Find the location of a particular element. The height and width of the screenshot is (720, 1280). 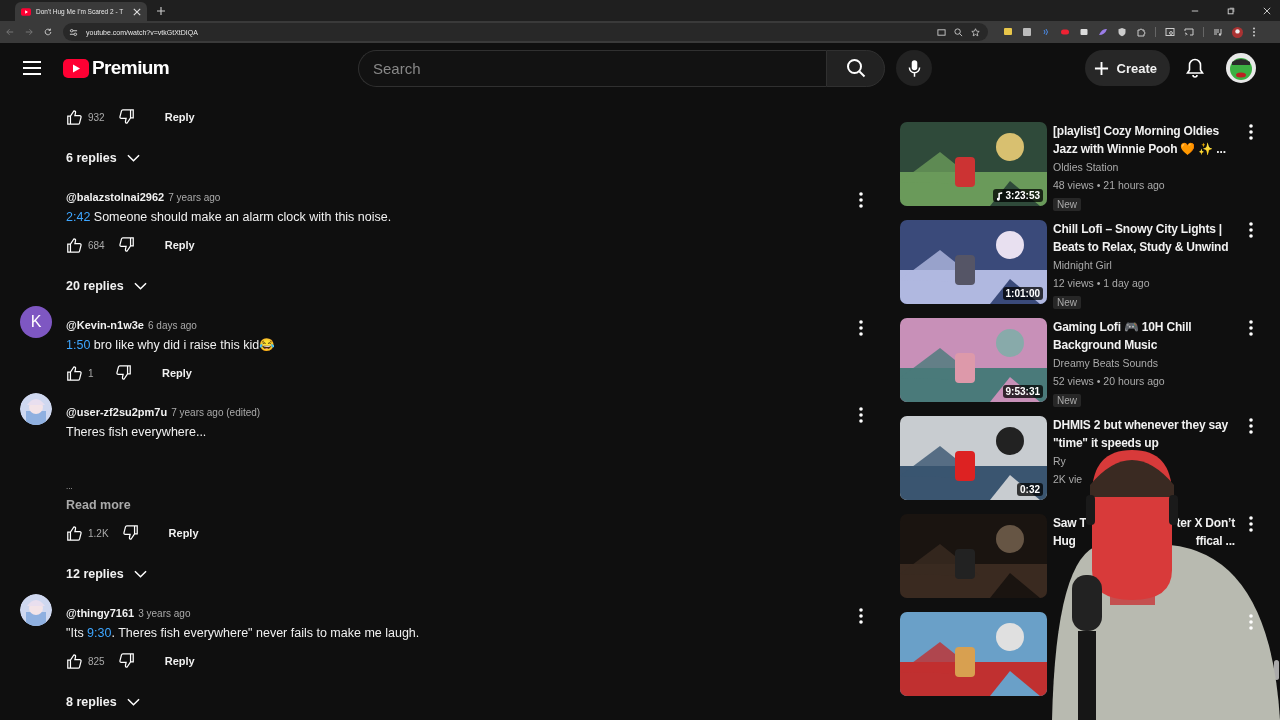

menu-icon is located at coordinates (32, 68).